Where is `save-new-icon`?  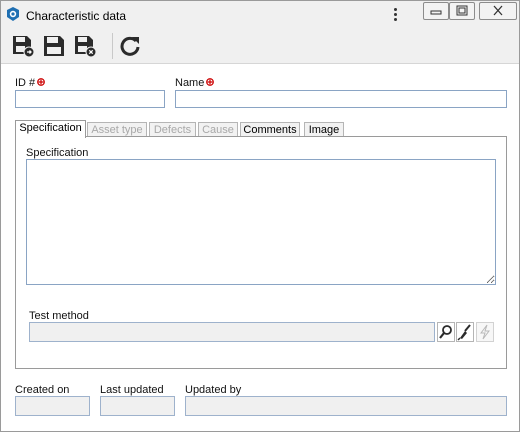 save-new-icon is located at coordinates (24, 47).